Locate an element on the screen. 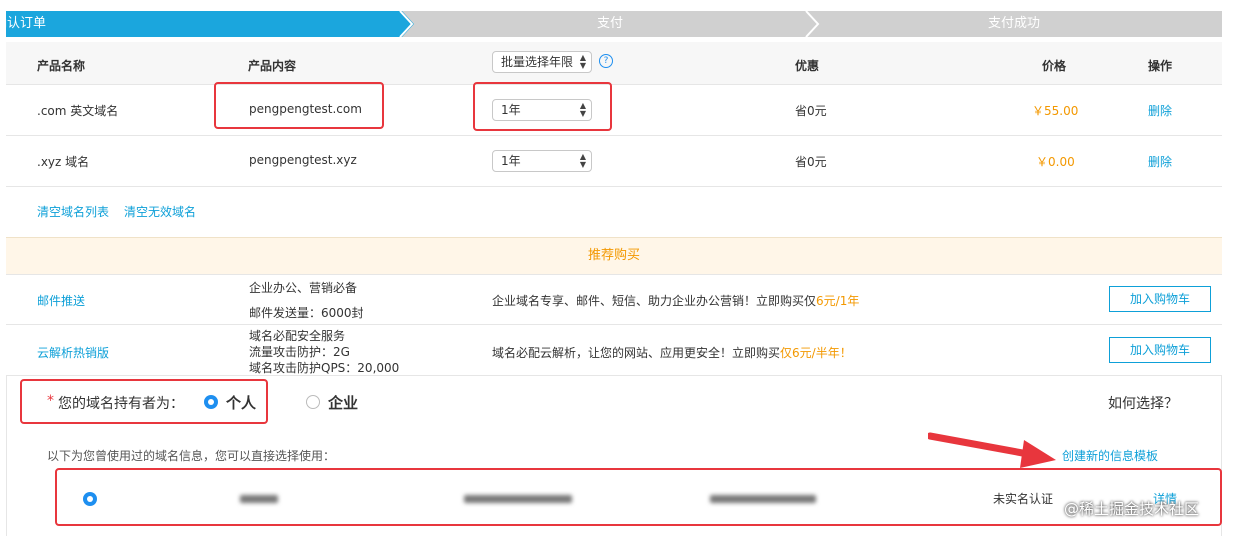  recommend-desc-line: 域名必配安全服务 is located at coordinates (297, 336).